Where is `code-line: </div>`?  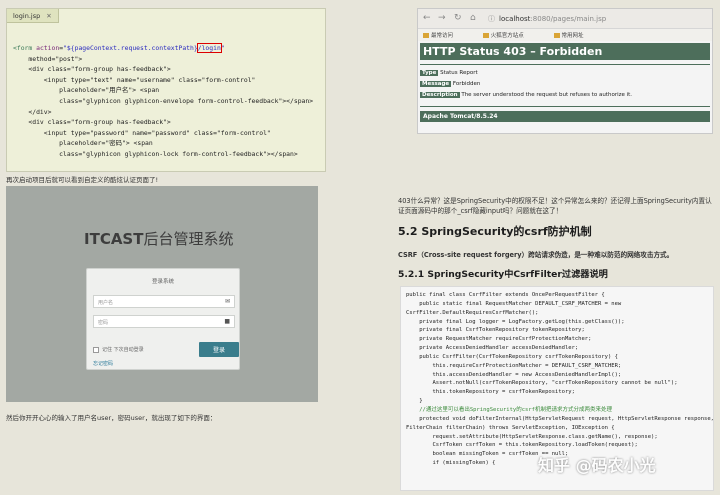 code-line: </div> is located at coordinates (32, 111).